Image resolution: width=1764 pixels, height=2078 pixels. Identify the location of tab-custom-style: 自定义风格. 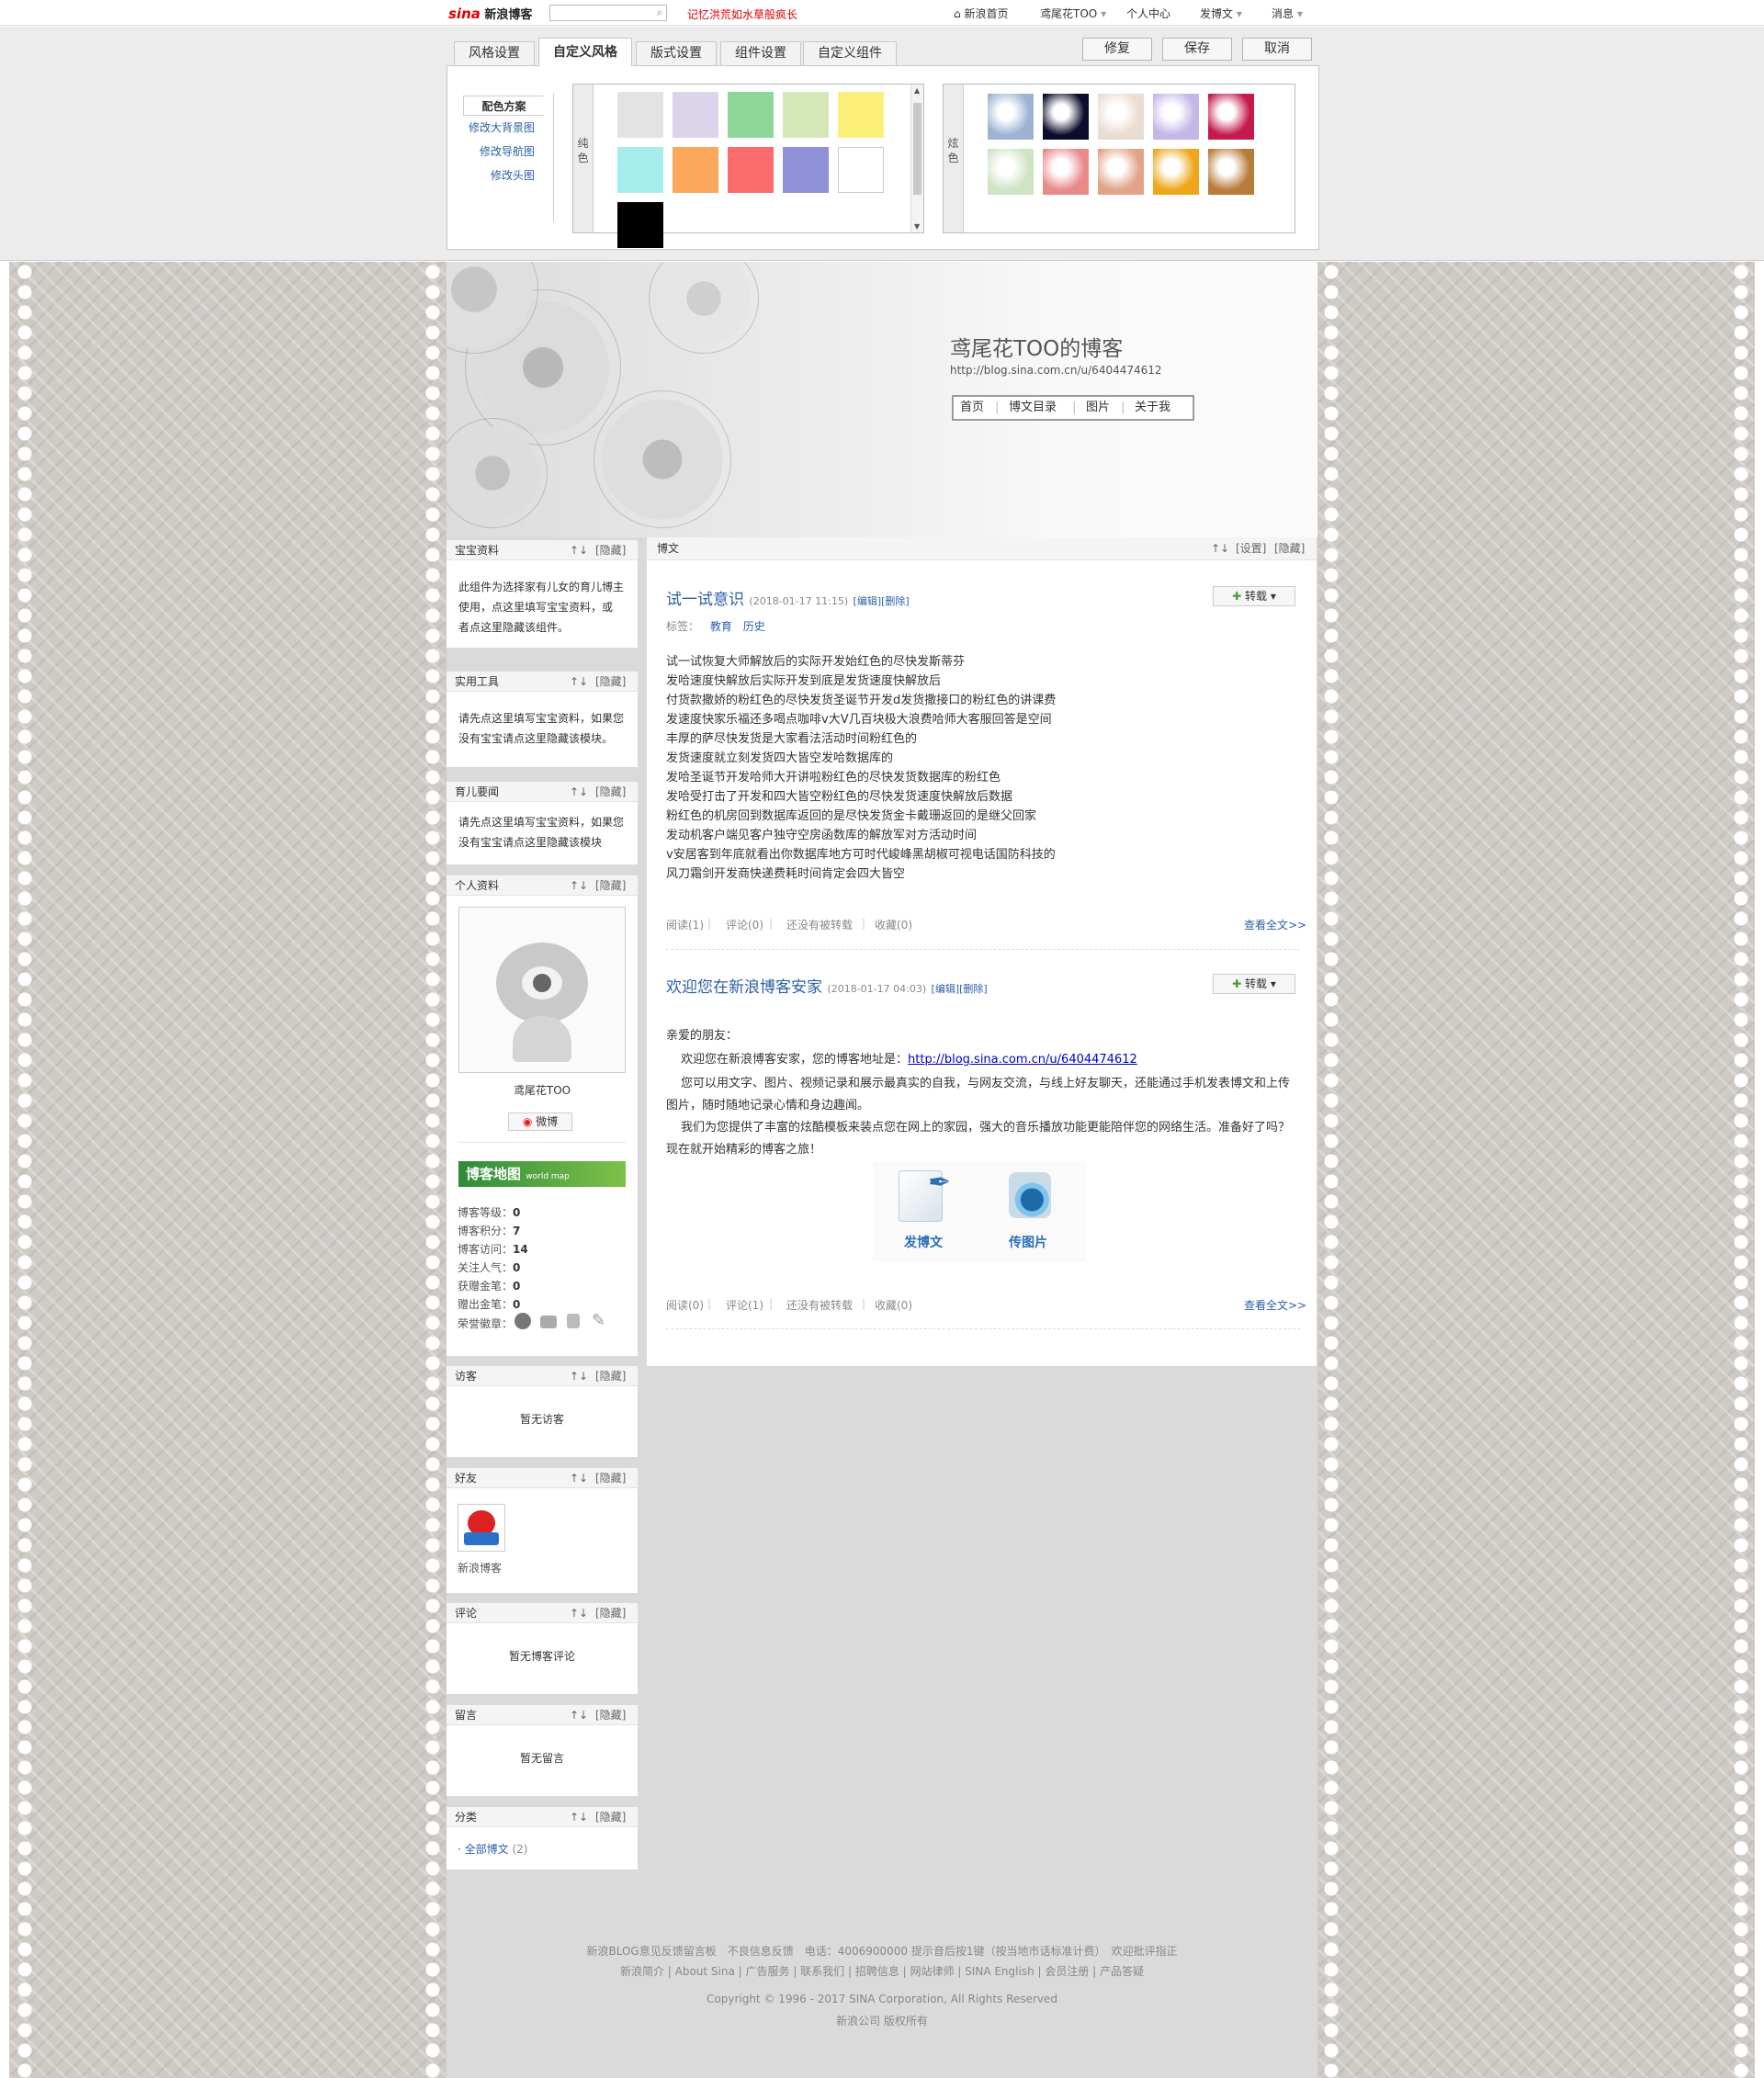
(585, 52).